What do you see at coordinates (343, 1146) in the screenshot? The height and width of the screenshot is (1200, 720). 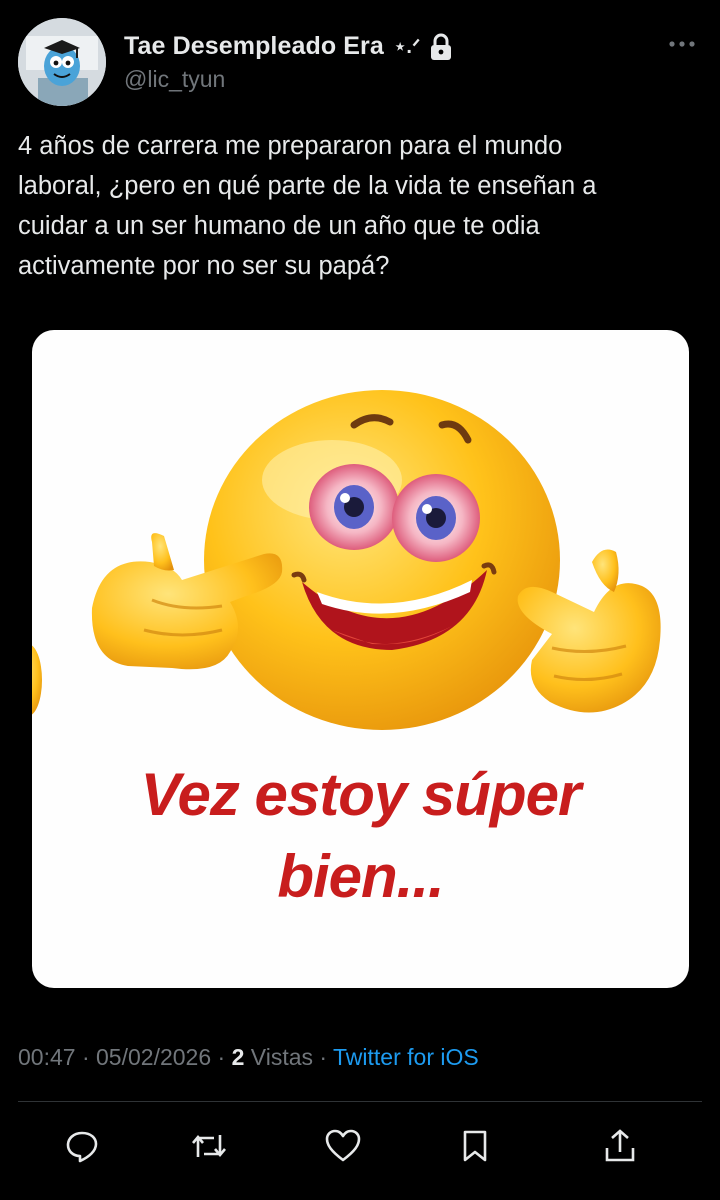 I see `like-icon` at bounding box center [343, 1146].